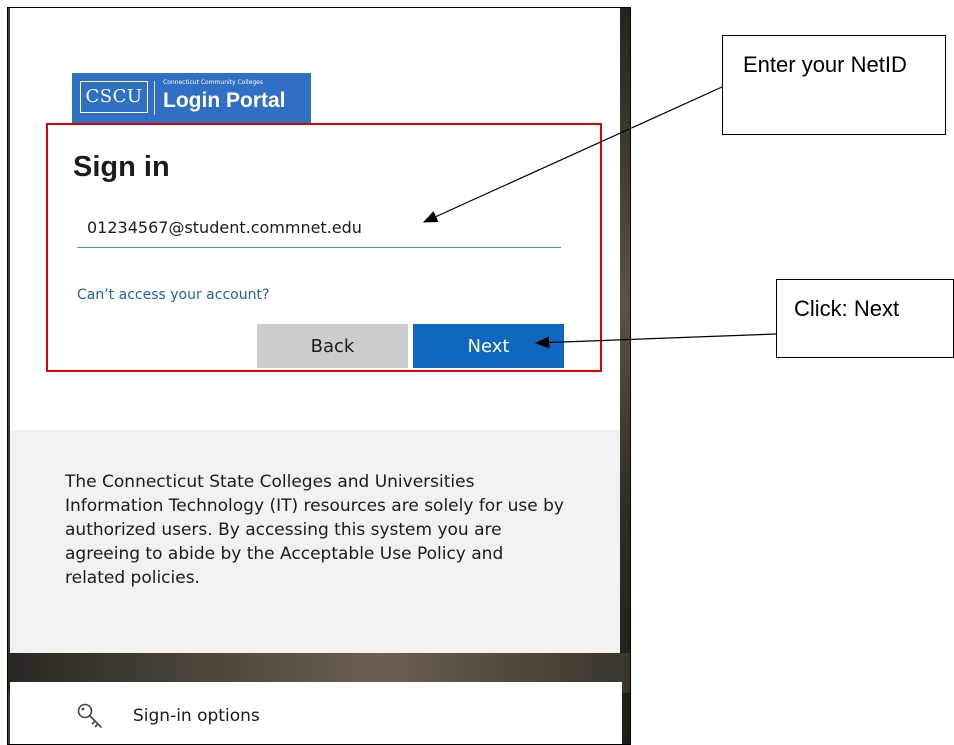 This screenshot has height=745, width=954. Describe the element at coordinates (213, 82) in the screenshot. I see `logo-subtitle: Connecticut Community Colleges` at that location.